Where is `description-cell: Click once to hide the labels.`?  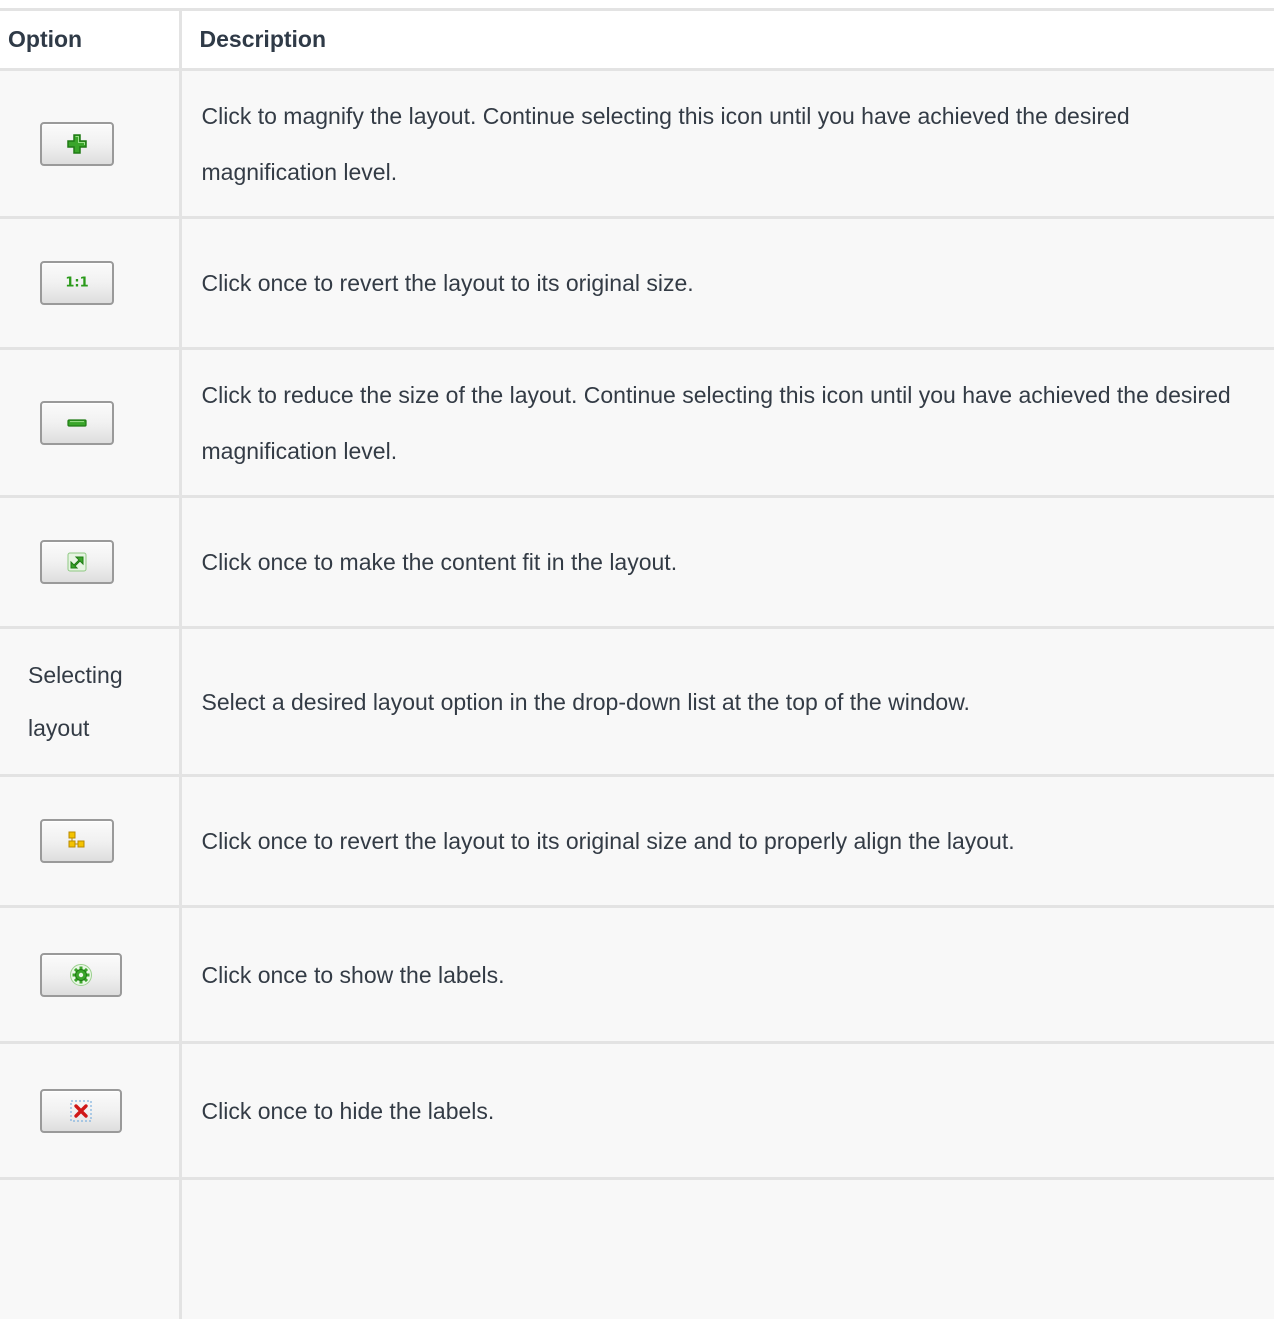 description-cell: Click once to hide the labels. is located at coordinates (726, 1110).